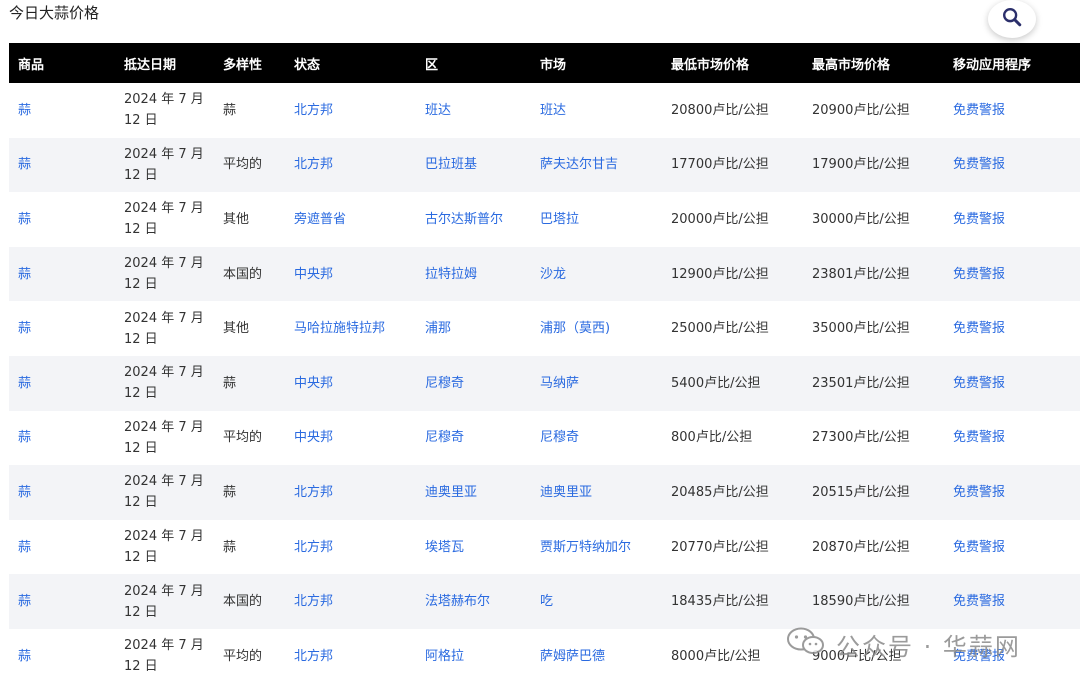 The width and height of the screenshot is (1080, 688). What do you see at coordinates (457, 601) in the screenshot?
I see `cell-district: 法塔赫布尔` at bounding box center [457, 601].